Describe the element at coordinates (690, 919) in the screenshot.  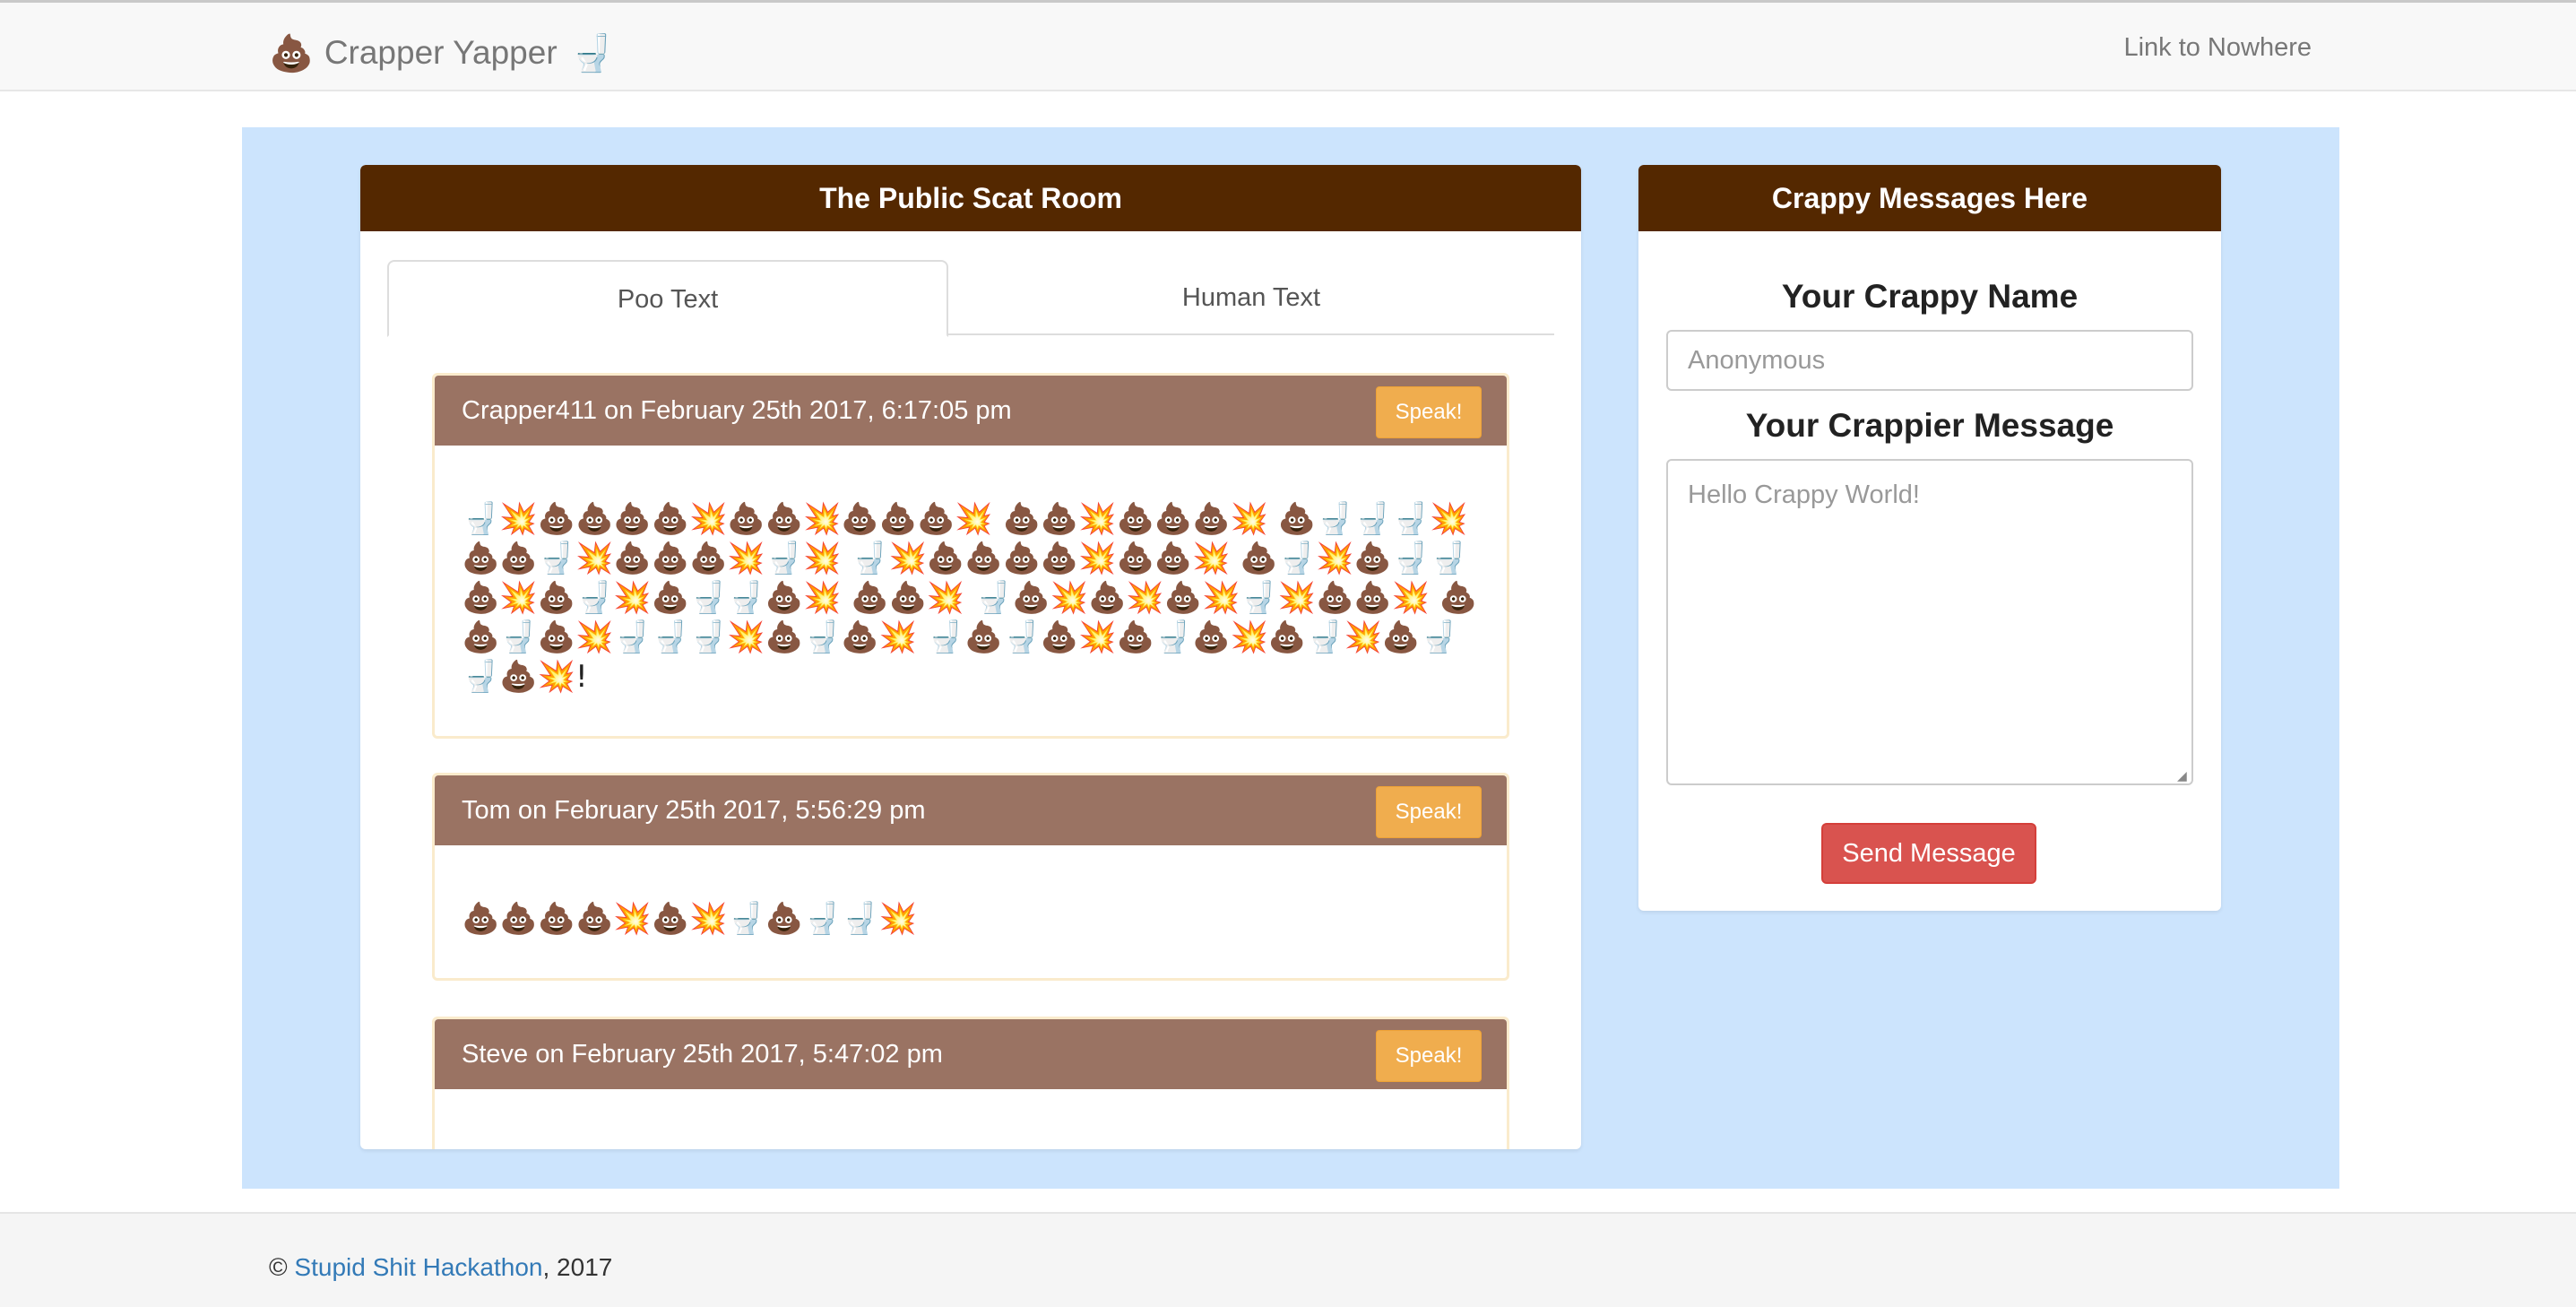
I see `message-body: 💩💩💩💩💥💩💥🚽💩🚽🚽💥` at that location.